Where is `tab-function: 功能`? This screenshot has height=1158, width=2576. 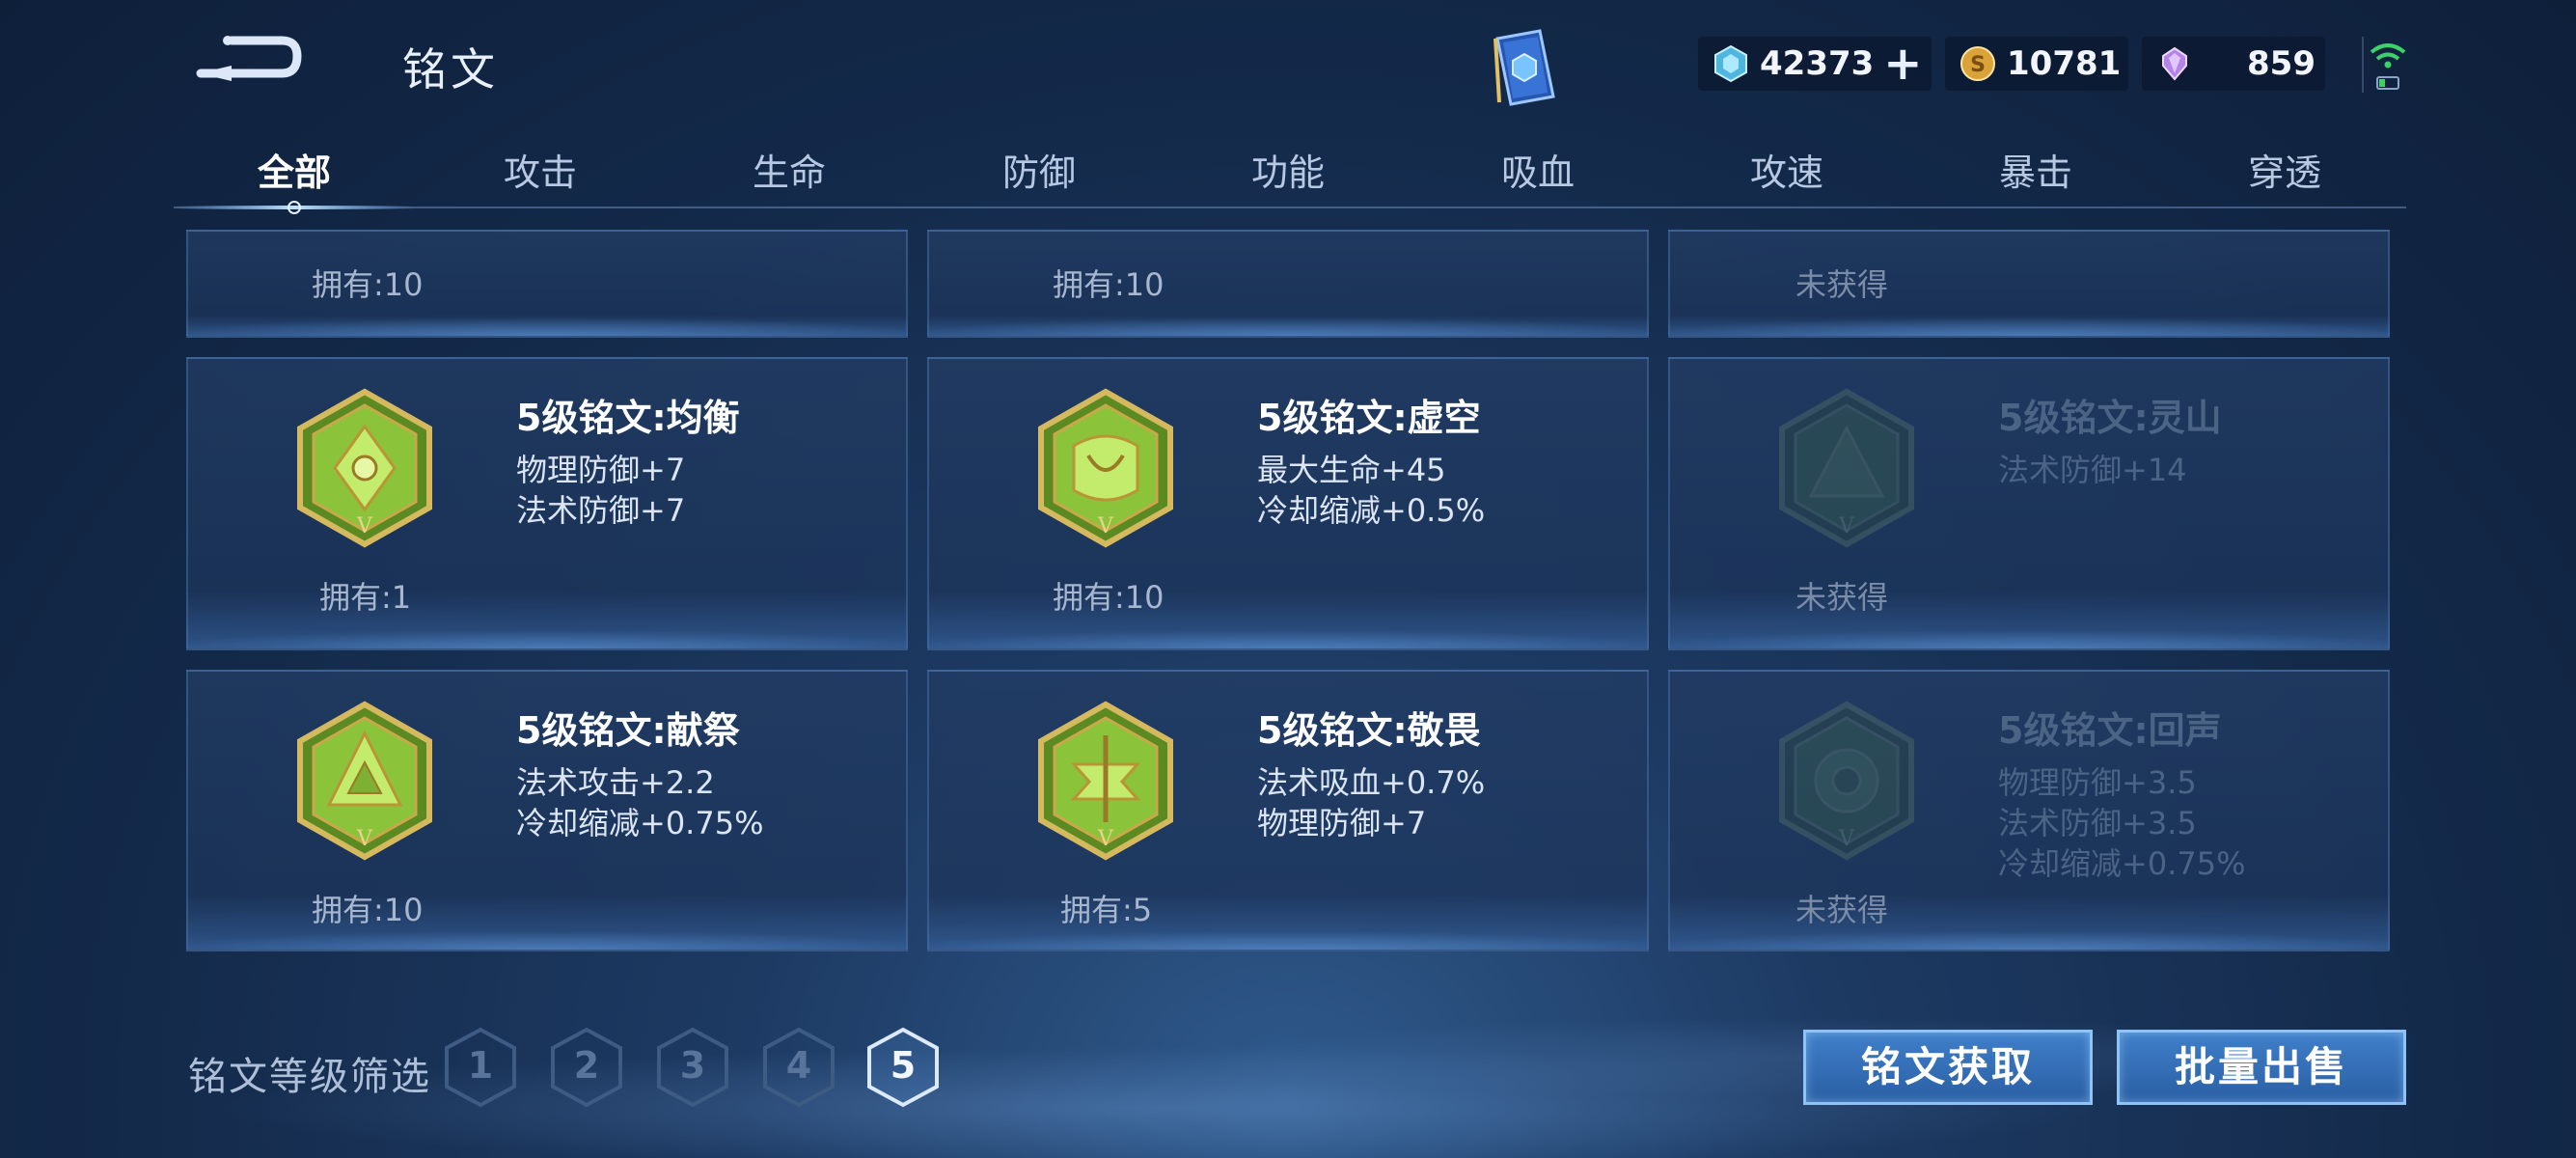
tab-function: 功能 is located at coordinates (1288, 169).